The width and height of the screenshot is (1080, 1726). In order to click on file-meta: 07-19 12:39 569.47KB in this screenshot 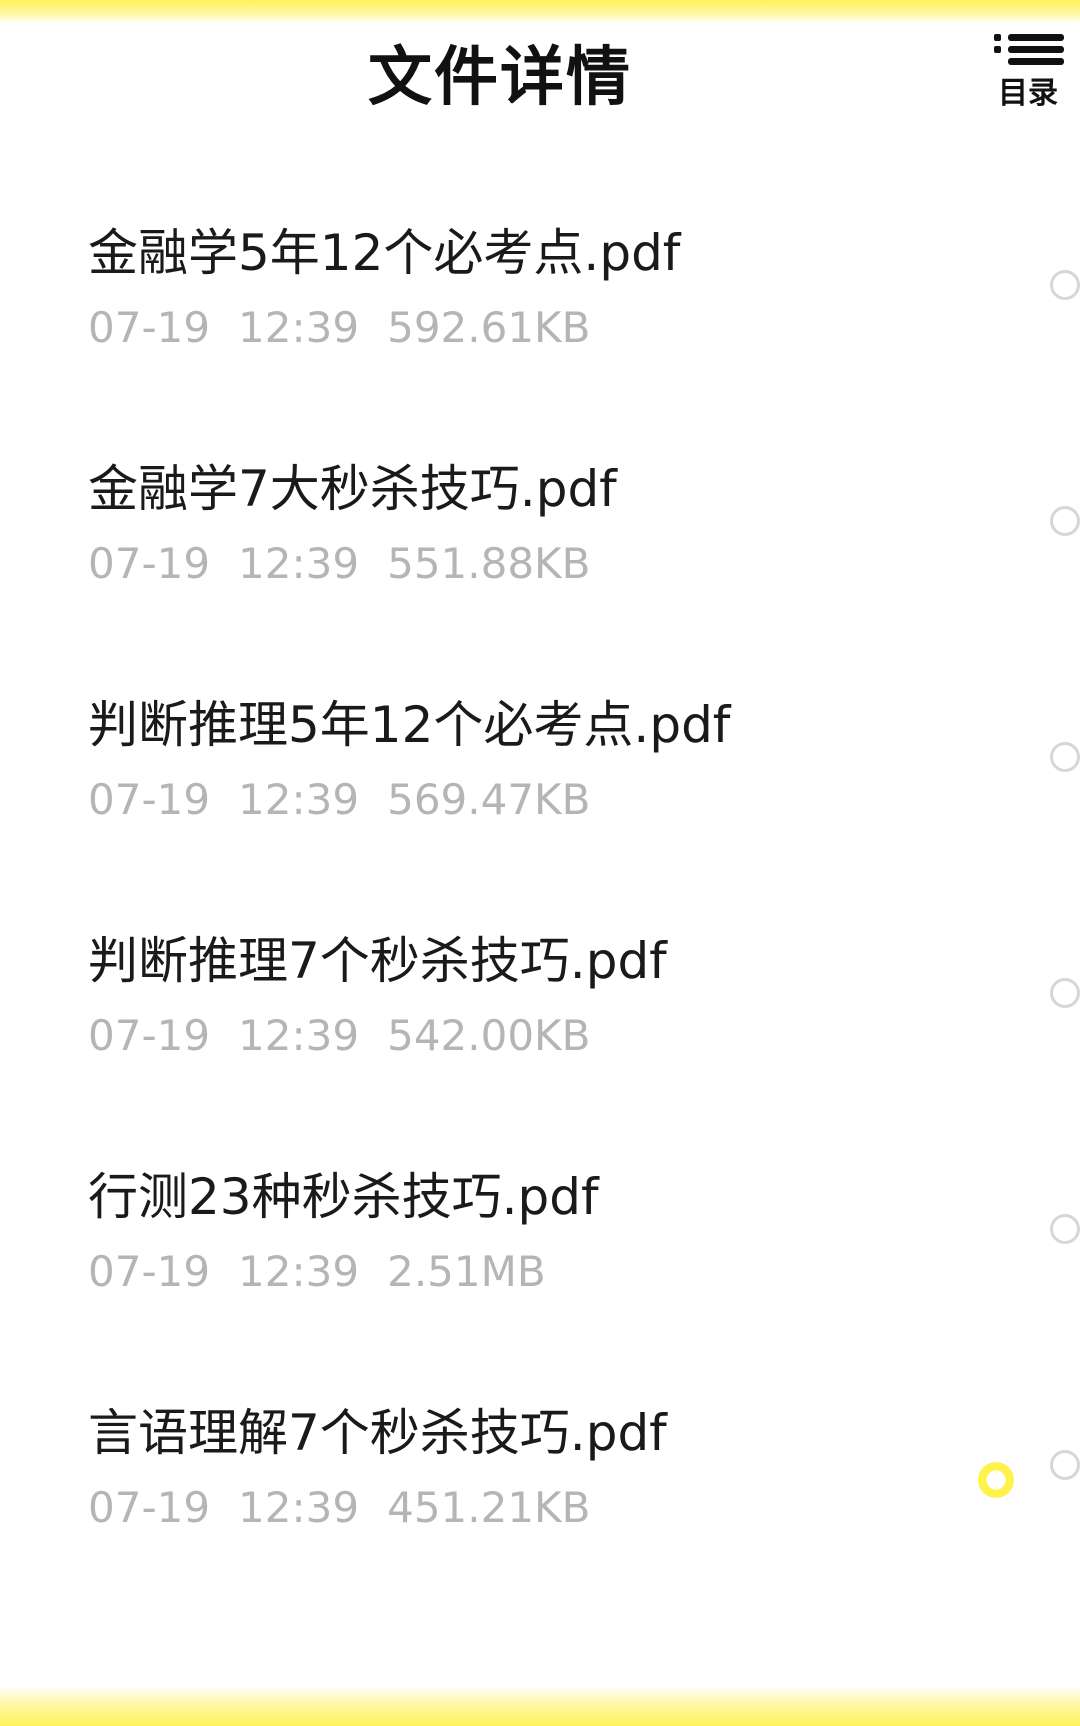, I will do `click(353, 799)`.